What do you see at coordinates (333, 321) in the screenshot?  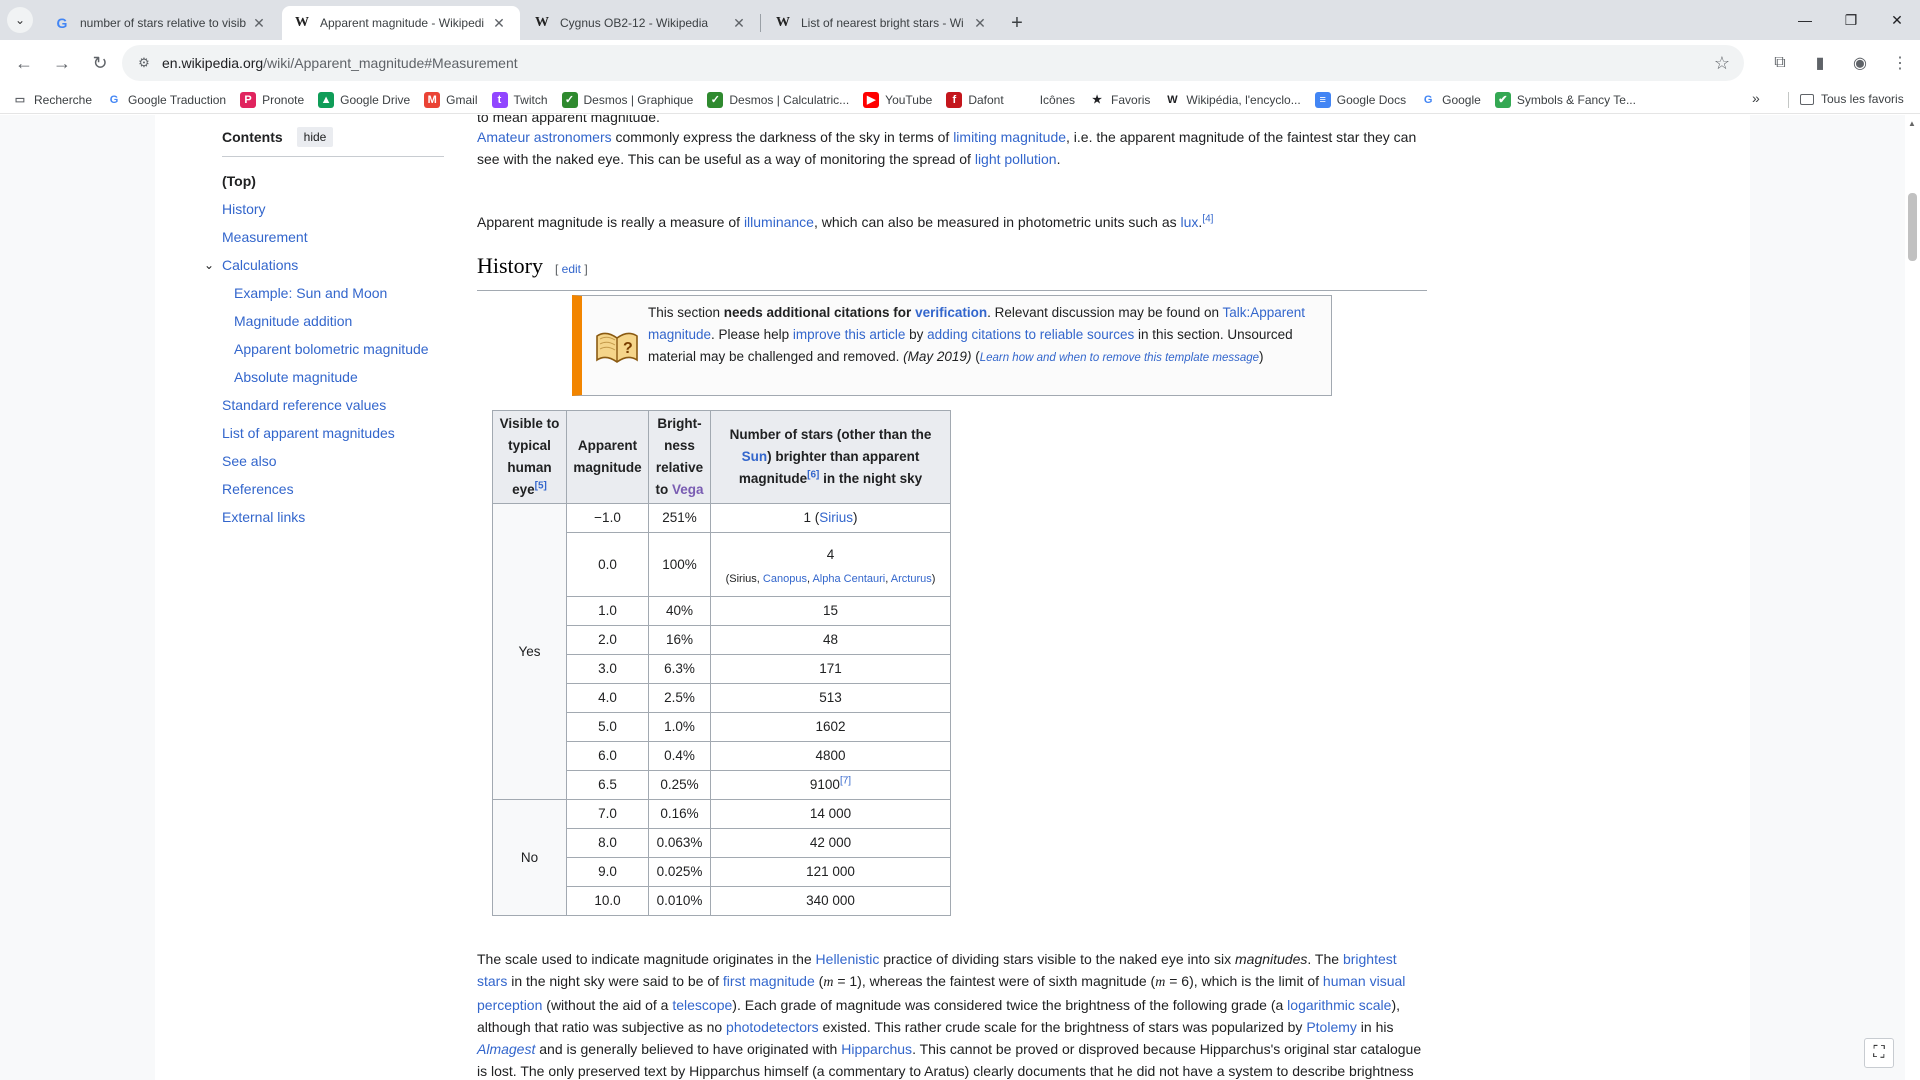 I see `toc-item: Magnitude addition` at bounding box center [333, 321].